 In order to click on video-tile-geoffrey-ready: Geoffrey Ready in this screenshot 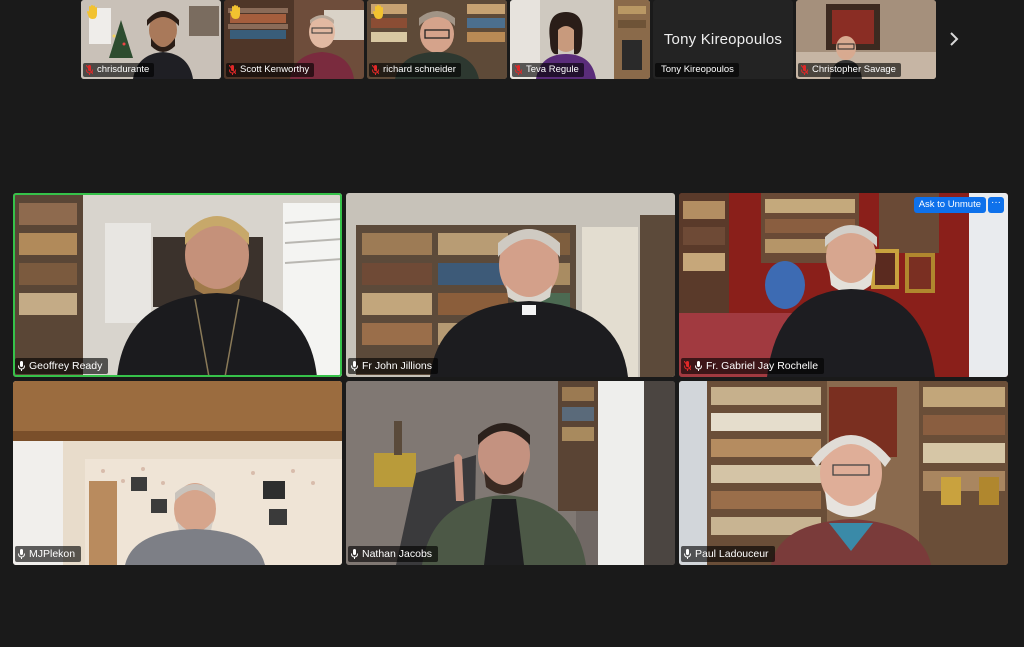, I will do `click(177, 285)`.